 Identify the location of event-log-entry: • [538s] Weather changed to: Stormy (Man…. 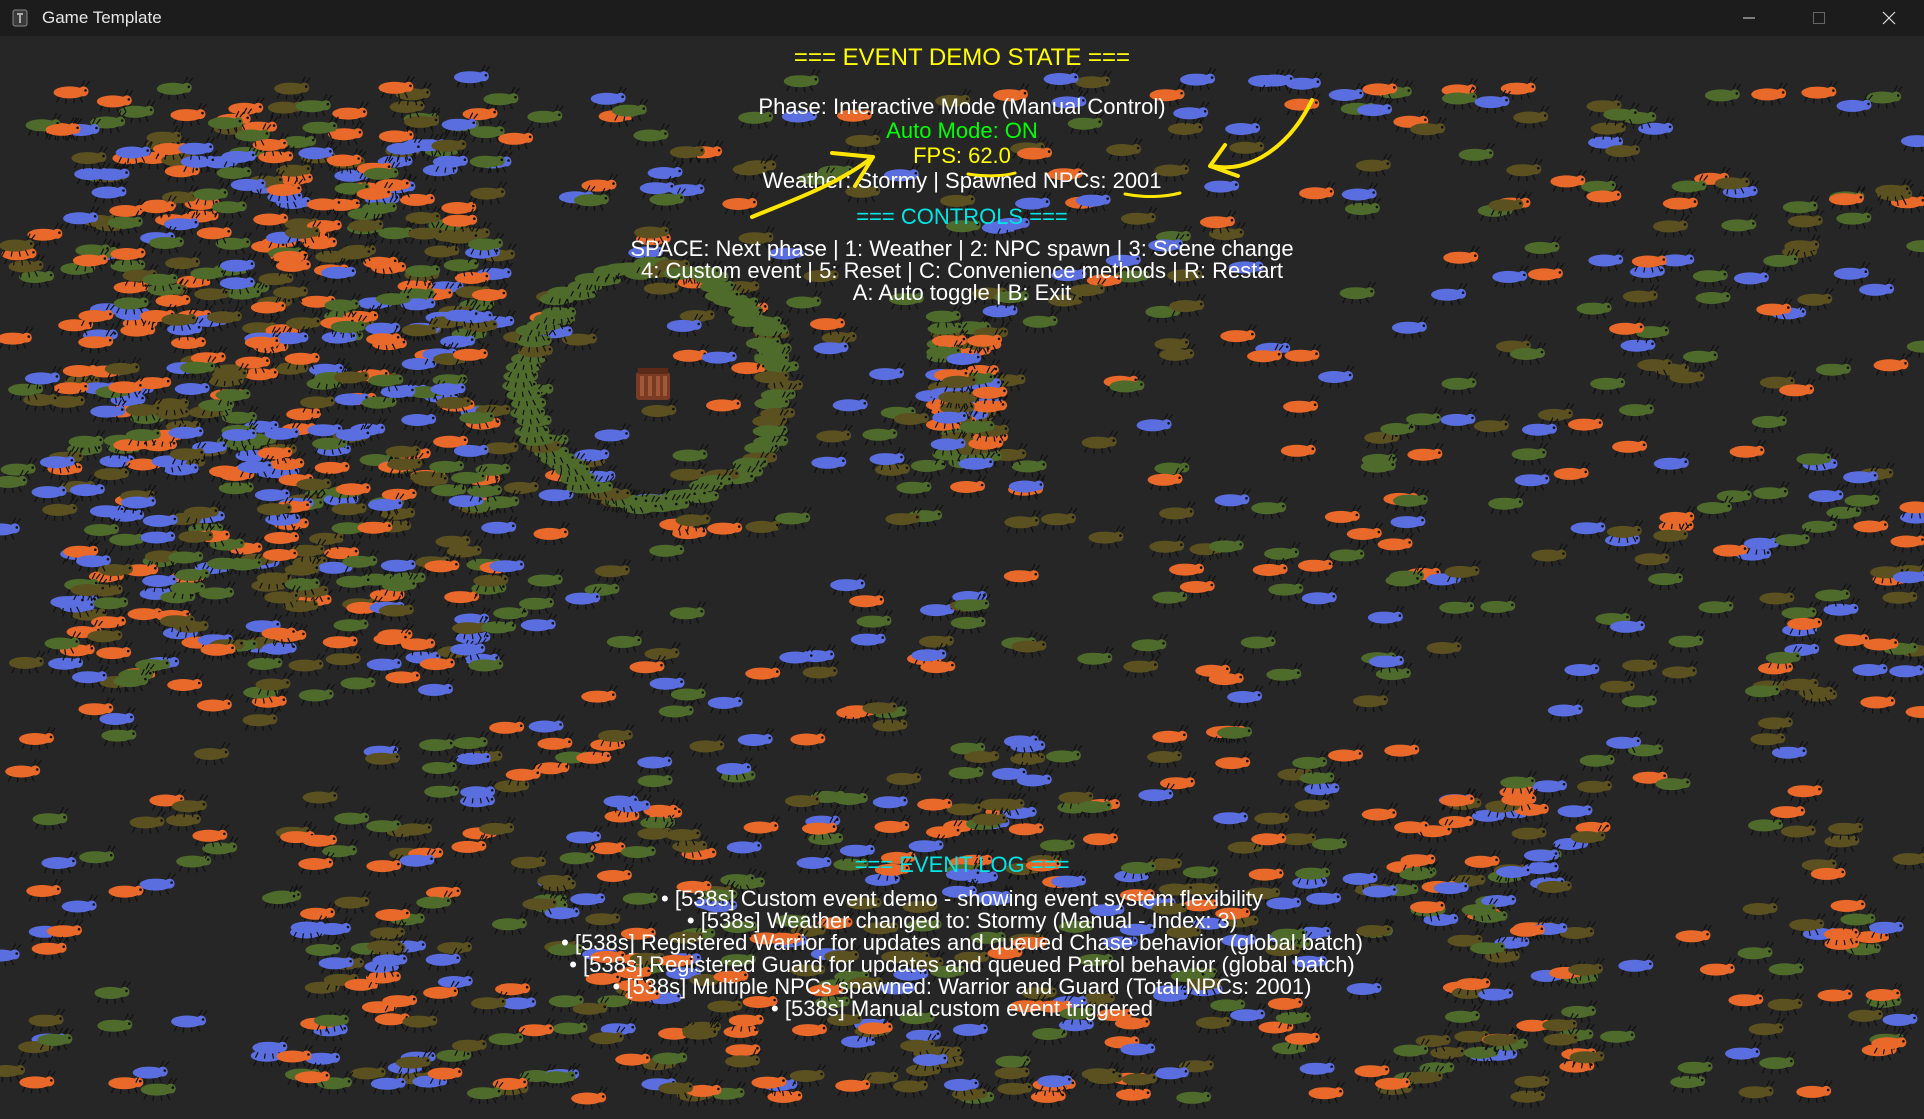
(962, 920).